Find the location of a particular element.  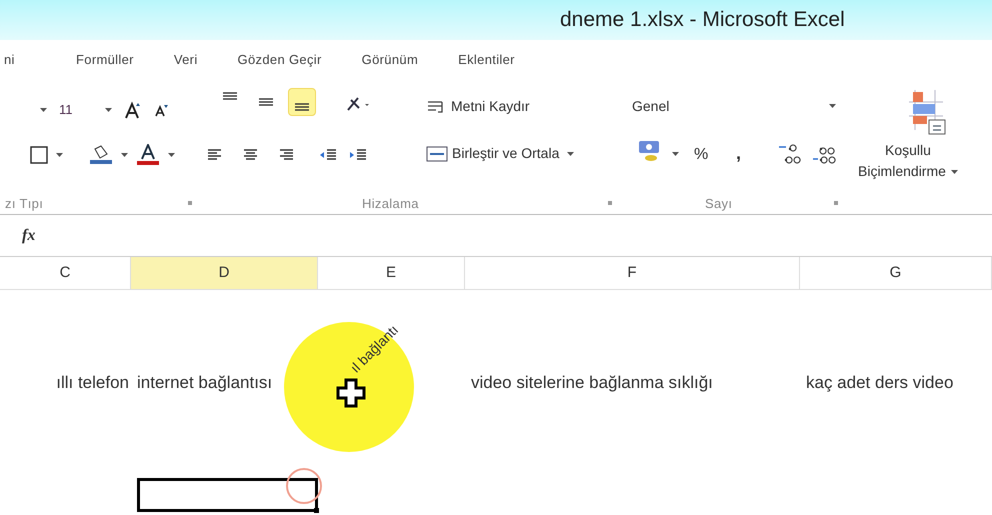

wrap-text-button: Metni Kaydır is located at coordinates (478, 106).